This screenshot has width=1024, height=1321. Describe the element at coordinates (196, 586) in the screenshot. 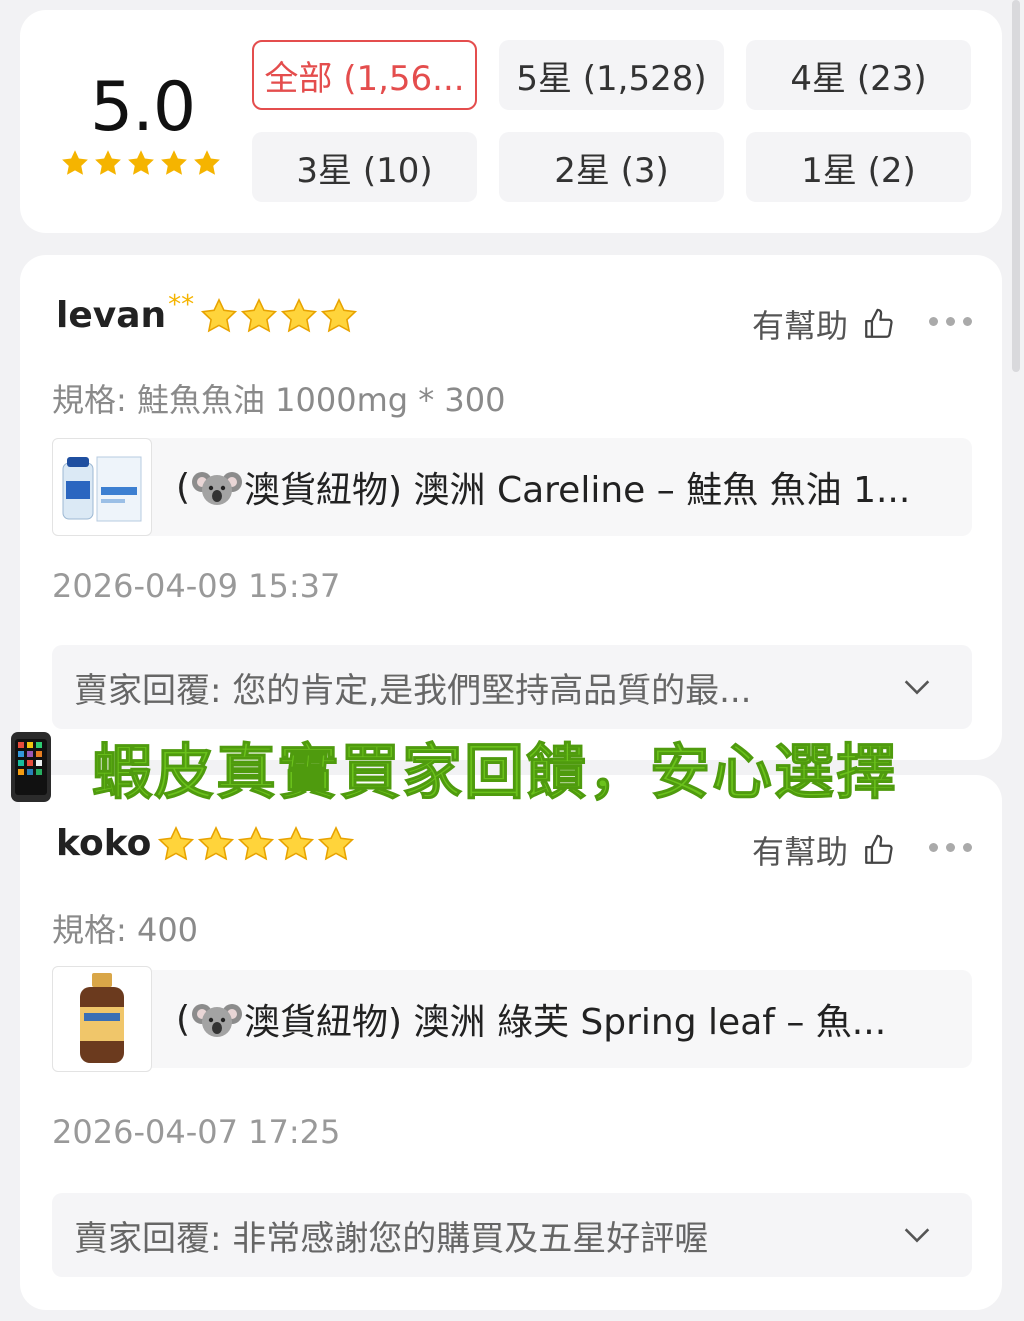

I see `review-timestamp: 2026-04-09 15:37` at that location.